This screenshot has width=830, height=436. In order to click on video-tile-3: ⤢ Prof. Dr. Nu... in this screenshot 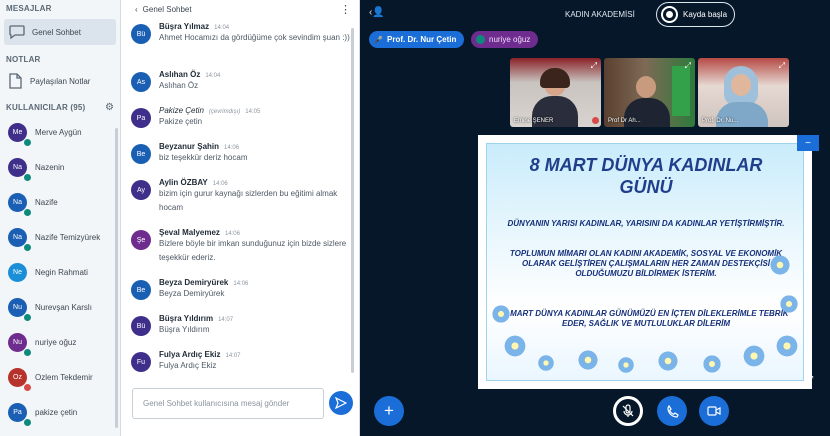, I will do `click(743, 92)`.